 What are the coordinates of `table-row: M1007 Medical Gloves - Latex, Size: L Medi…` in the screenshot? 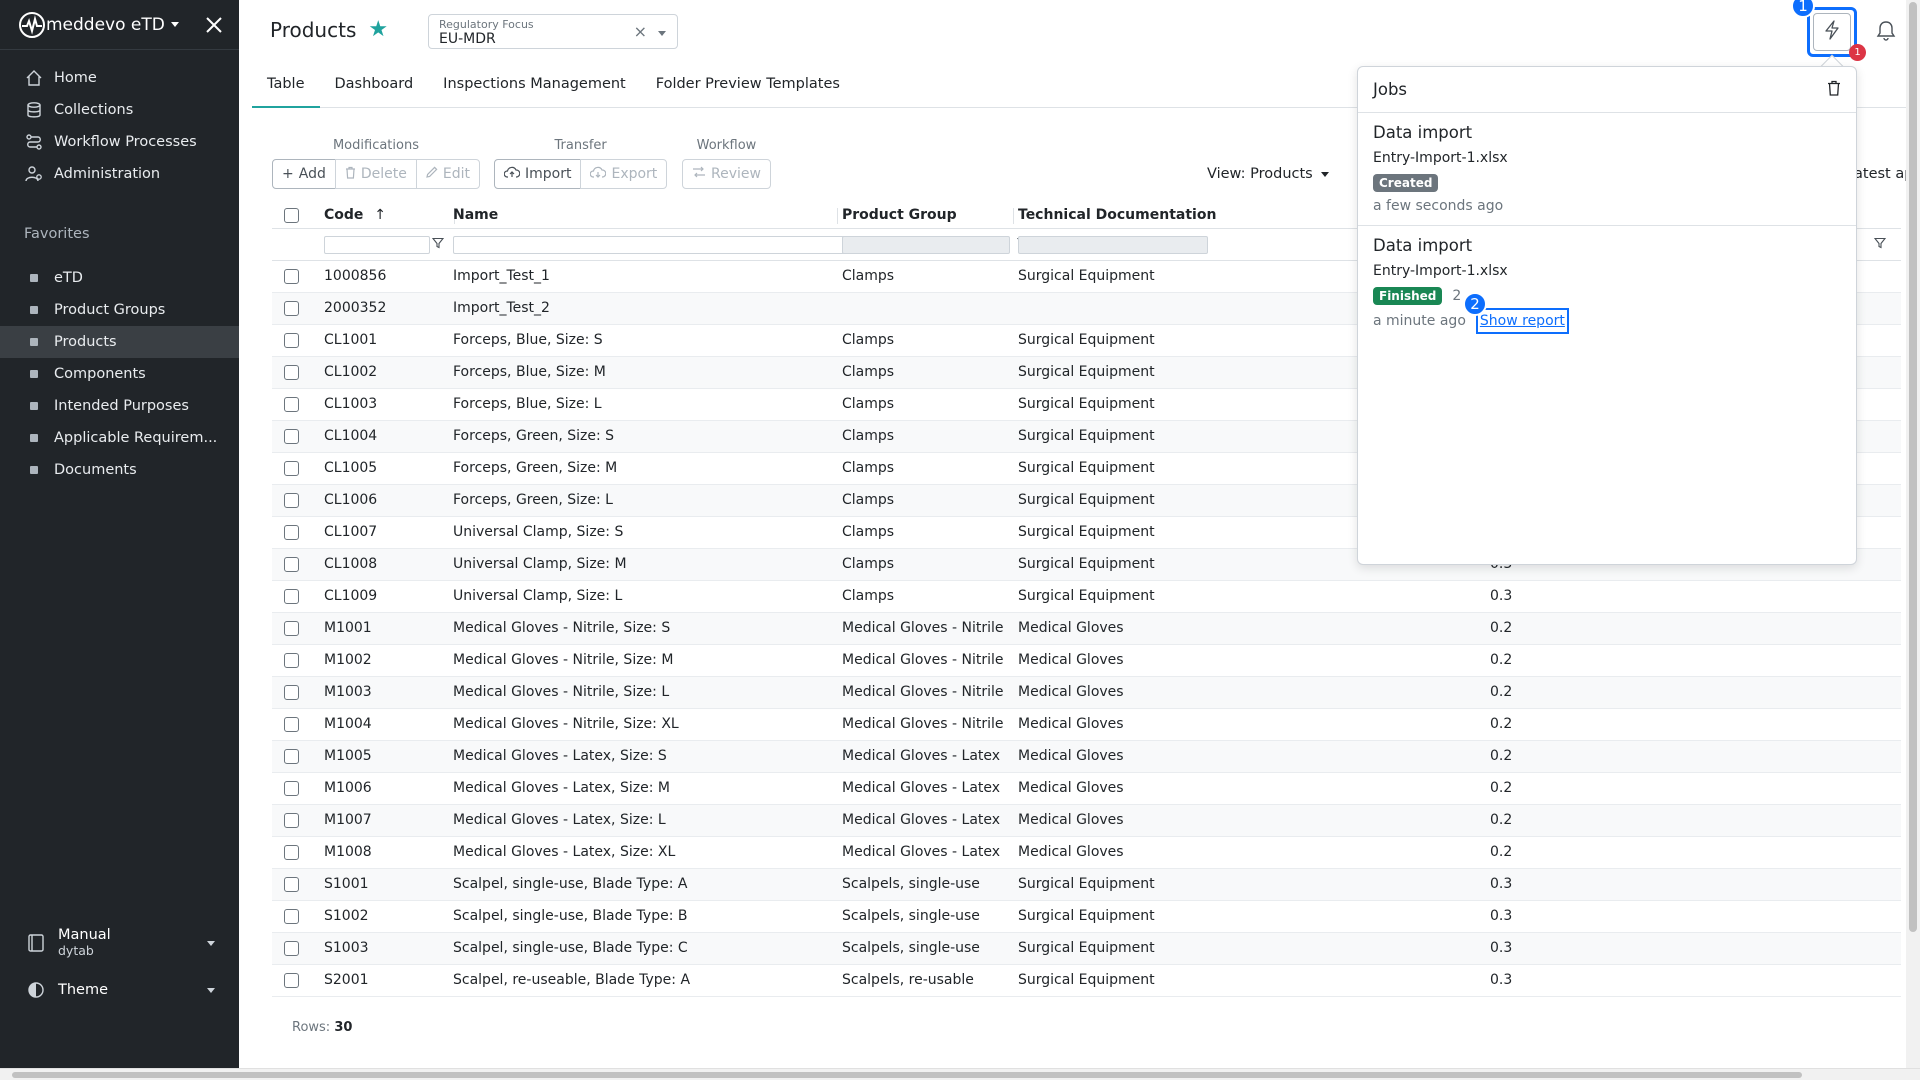 It's located at (1086, 821).